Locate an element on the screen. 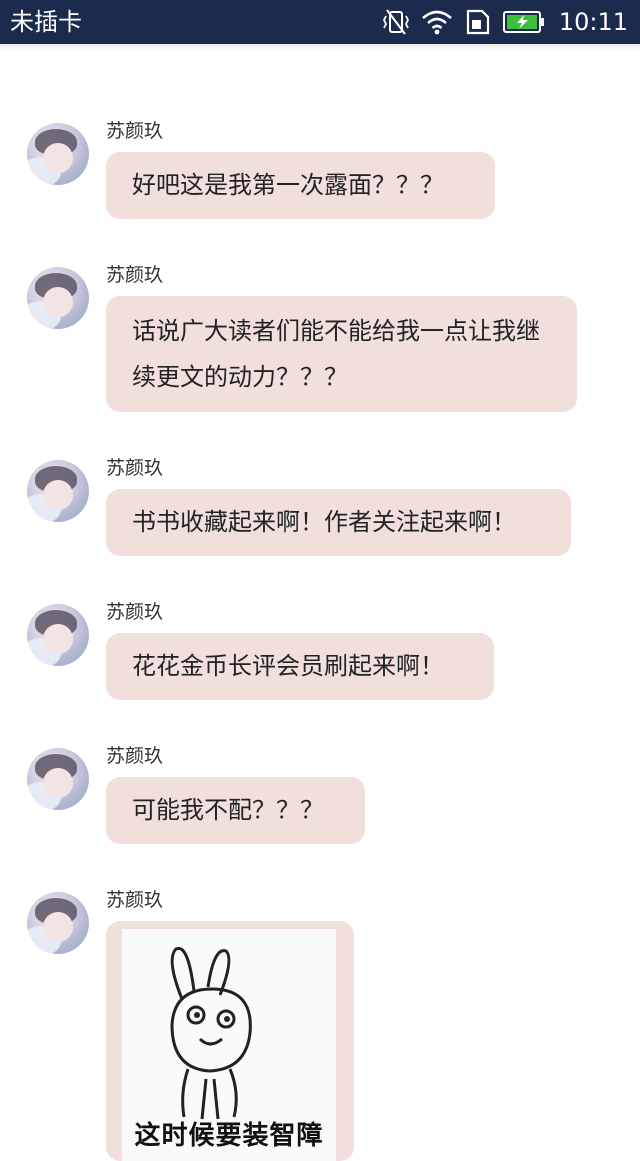 Image resolution: width=640 pixels, height=1161 pixels. message-bubble: 书书收藏起来啊！作者关注起来啊！ is located at coordinates (338, 522).